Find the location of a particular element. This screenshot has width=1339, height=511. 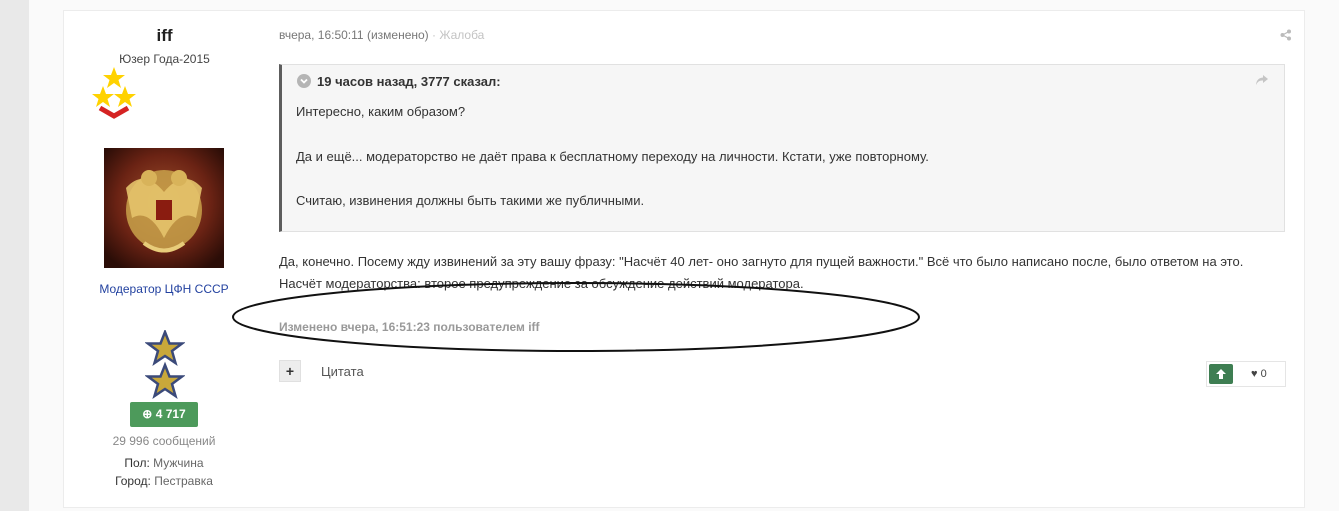

field-value: Мужчина is located at coordinates (178, 463).